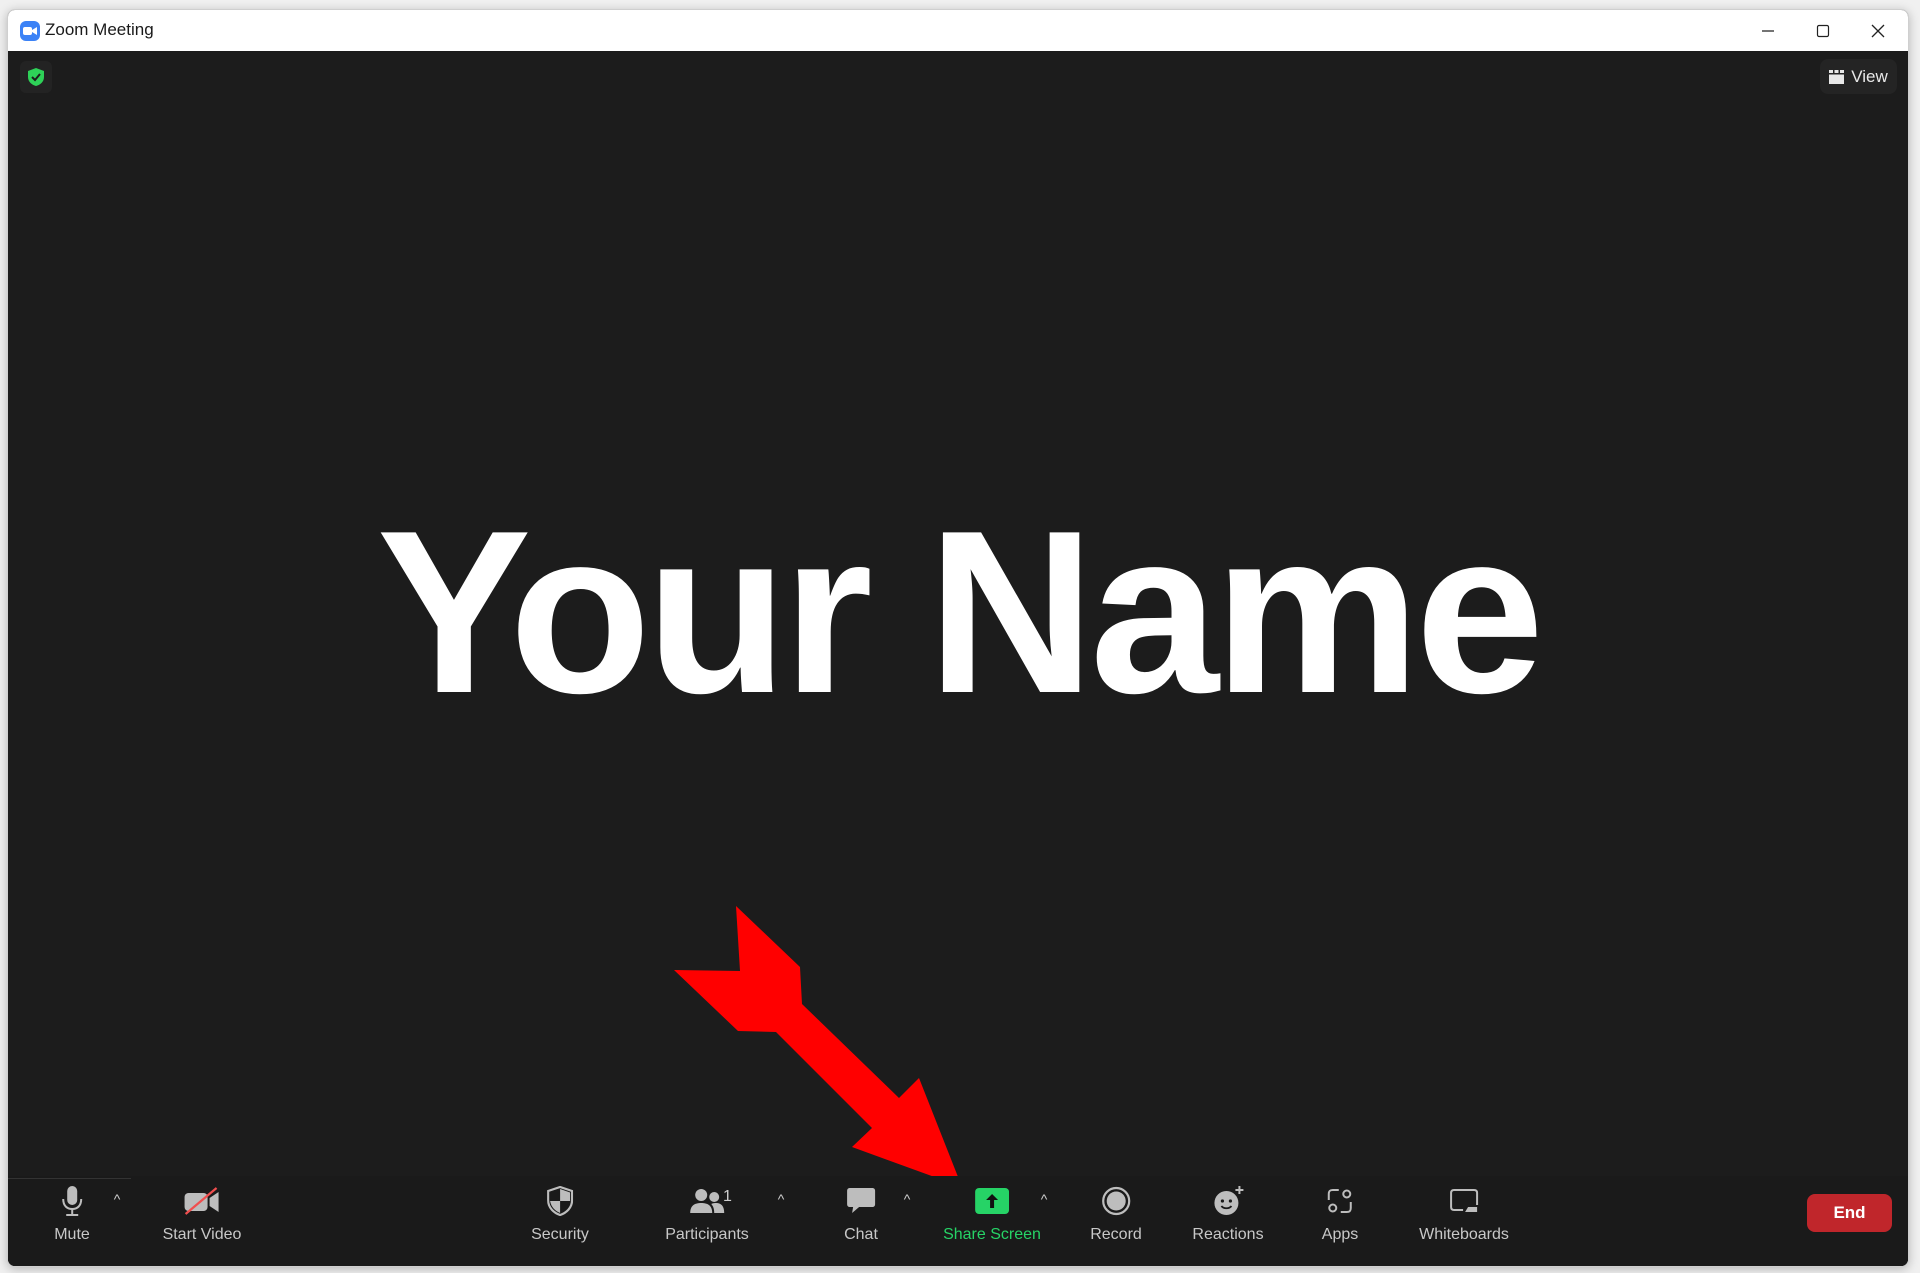 The image size is (1920, 1273). What do you see at coordinates (1116, 1222) in the screenshot?
I see `record-button: Record` at bounding box center [1116, 1222].